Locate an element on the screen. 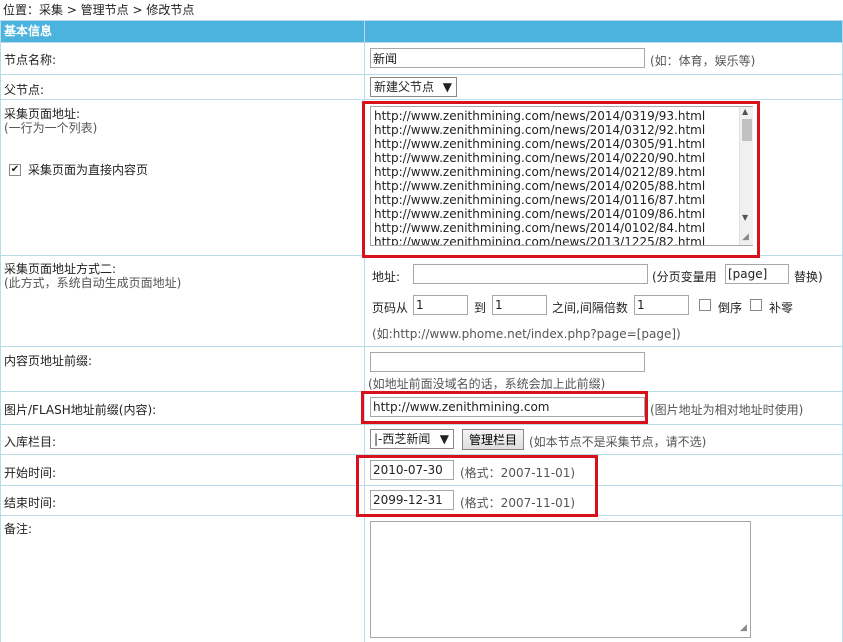 The width and height of the screenshot is (843, 642). content-prefix-hint: (如地址前面没域名的话，系统会加上此前缀) is located at coordinates (487, 384).